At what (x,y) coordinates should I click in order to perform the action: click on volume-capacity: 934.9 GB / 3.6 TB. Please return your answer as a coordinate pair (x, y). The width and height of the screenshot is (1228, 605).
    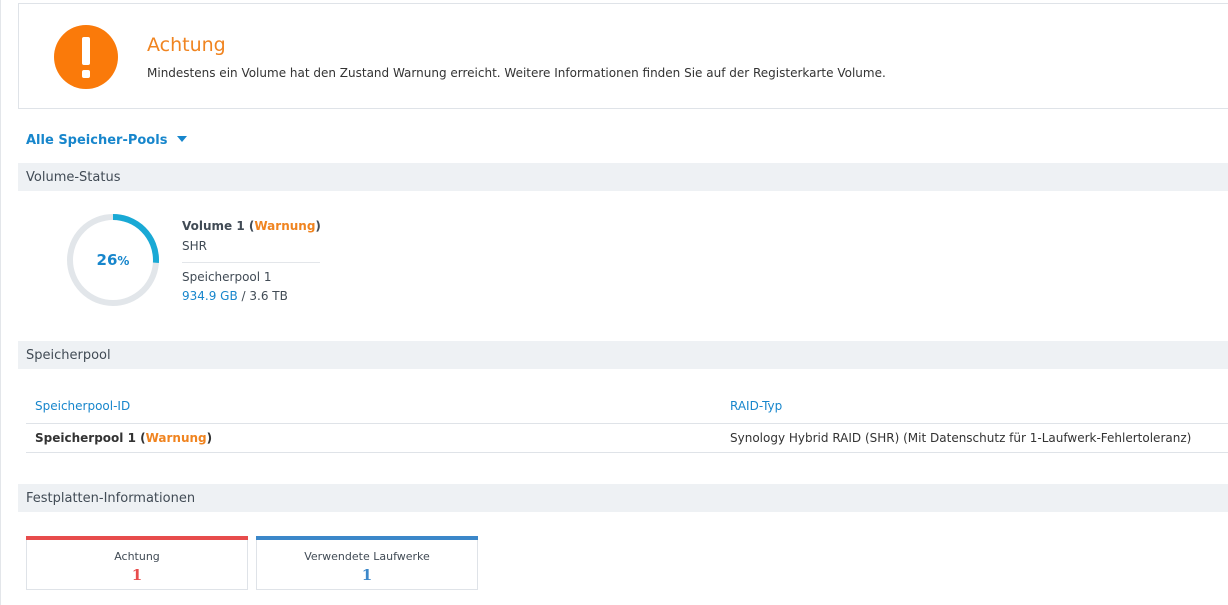
    Looking at the image, I should click on (235, 296).